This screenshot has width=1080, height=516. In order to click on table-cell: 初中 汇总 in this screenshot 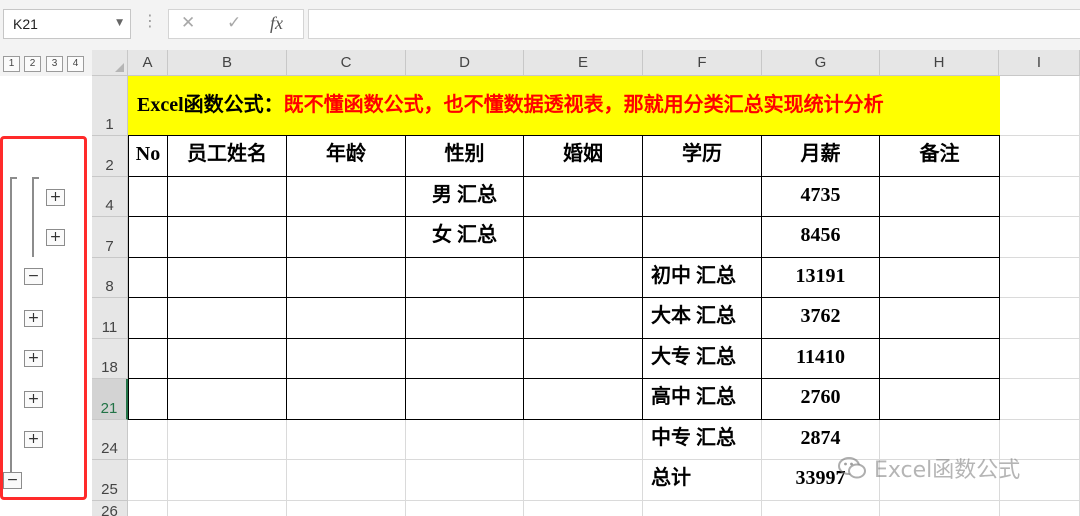, I will do `click(702, 278)`.